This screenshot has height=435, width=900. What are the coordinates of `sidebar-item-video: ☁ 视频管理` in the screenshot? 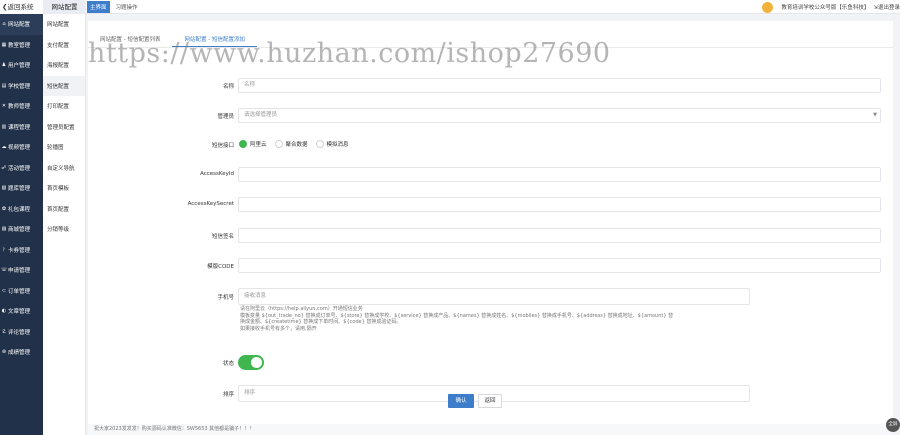 It's located at (21, 147).